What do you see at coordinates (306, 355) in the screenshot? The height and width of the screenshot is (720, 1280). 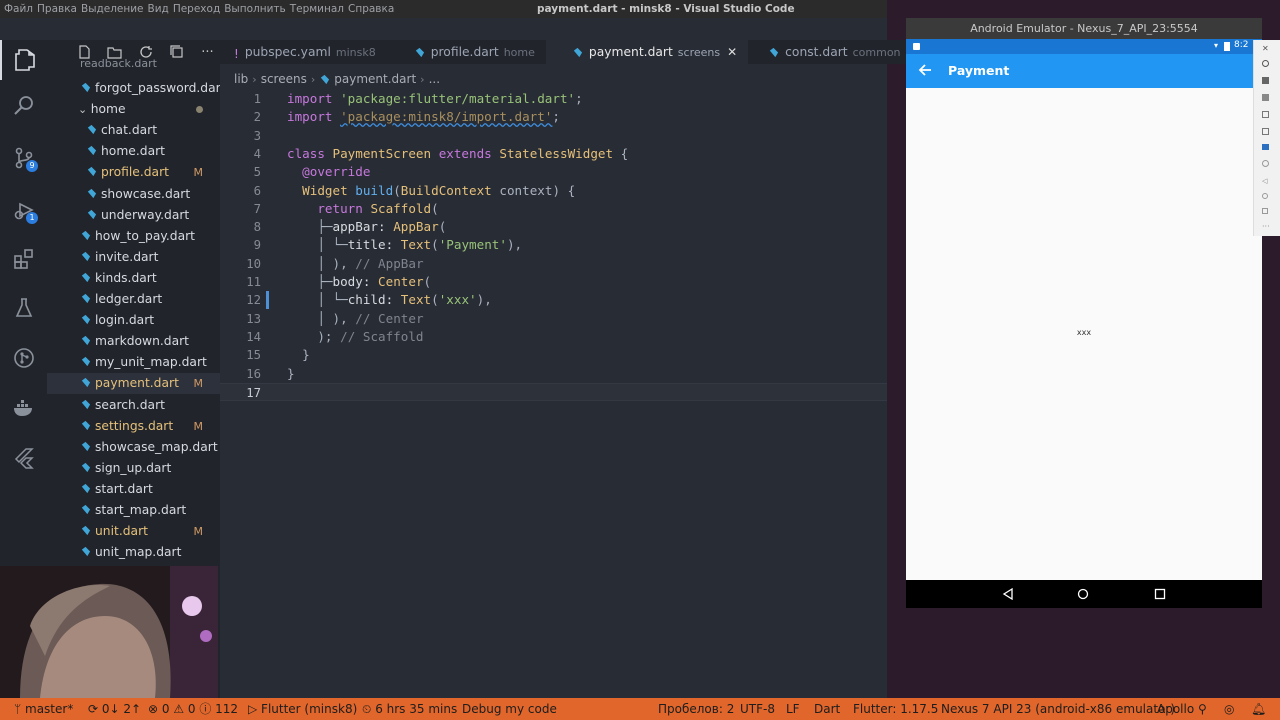 I see `punct: }` at bounding box center [306, 355].